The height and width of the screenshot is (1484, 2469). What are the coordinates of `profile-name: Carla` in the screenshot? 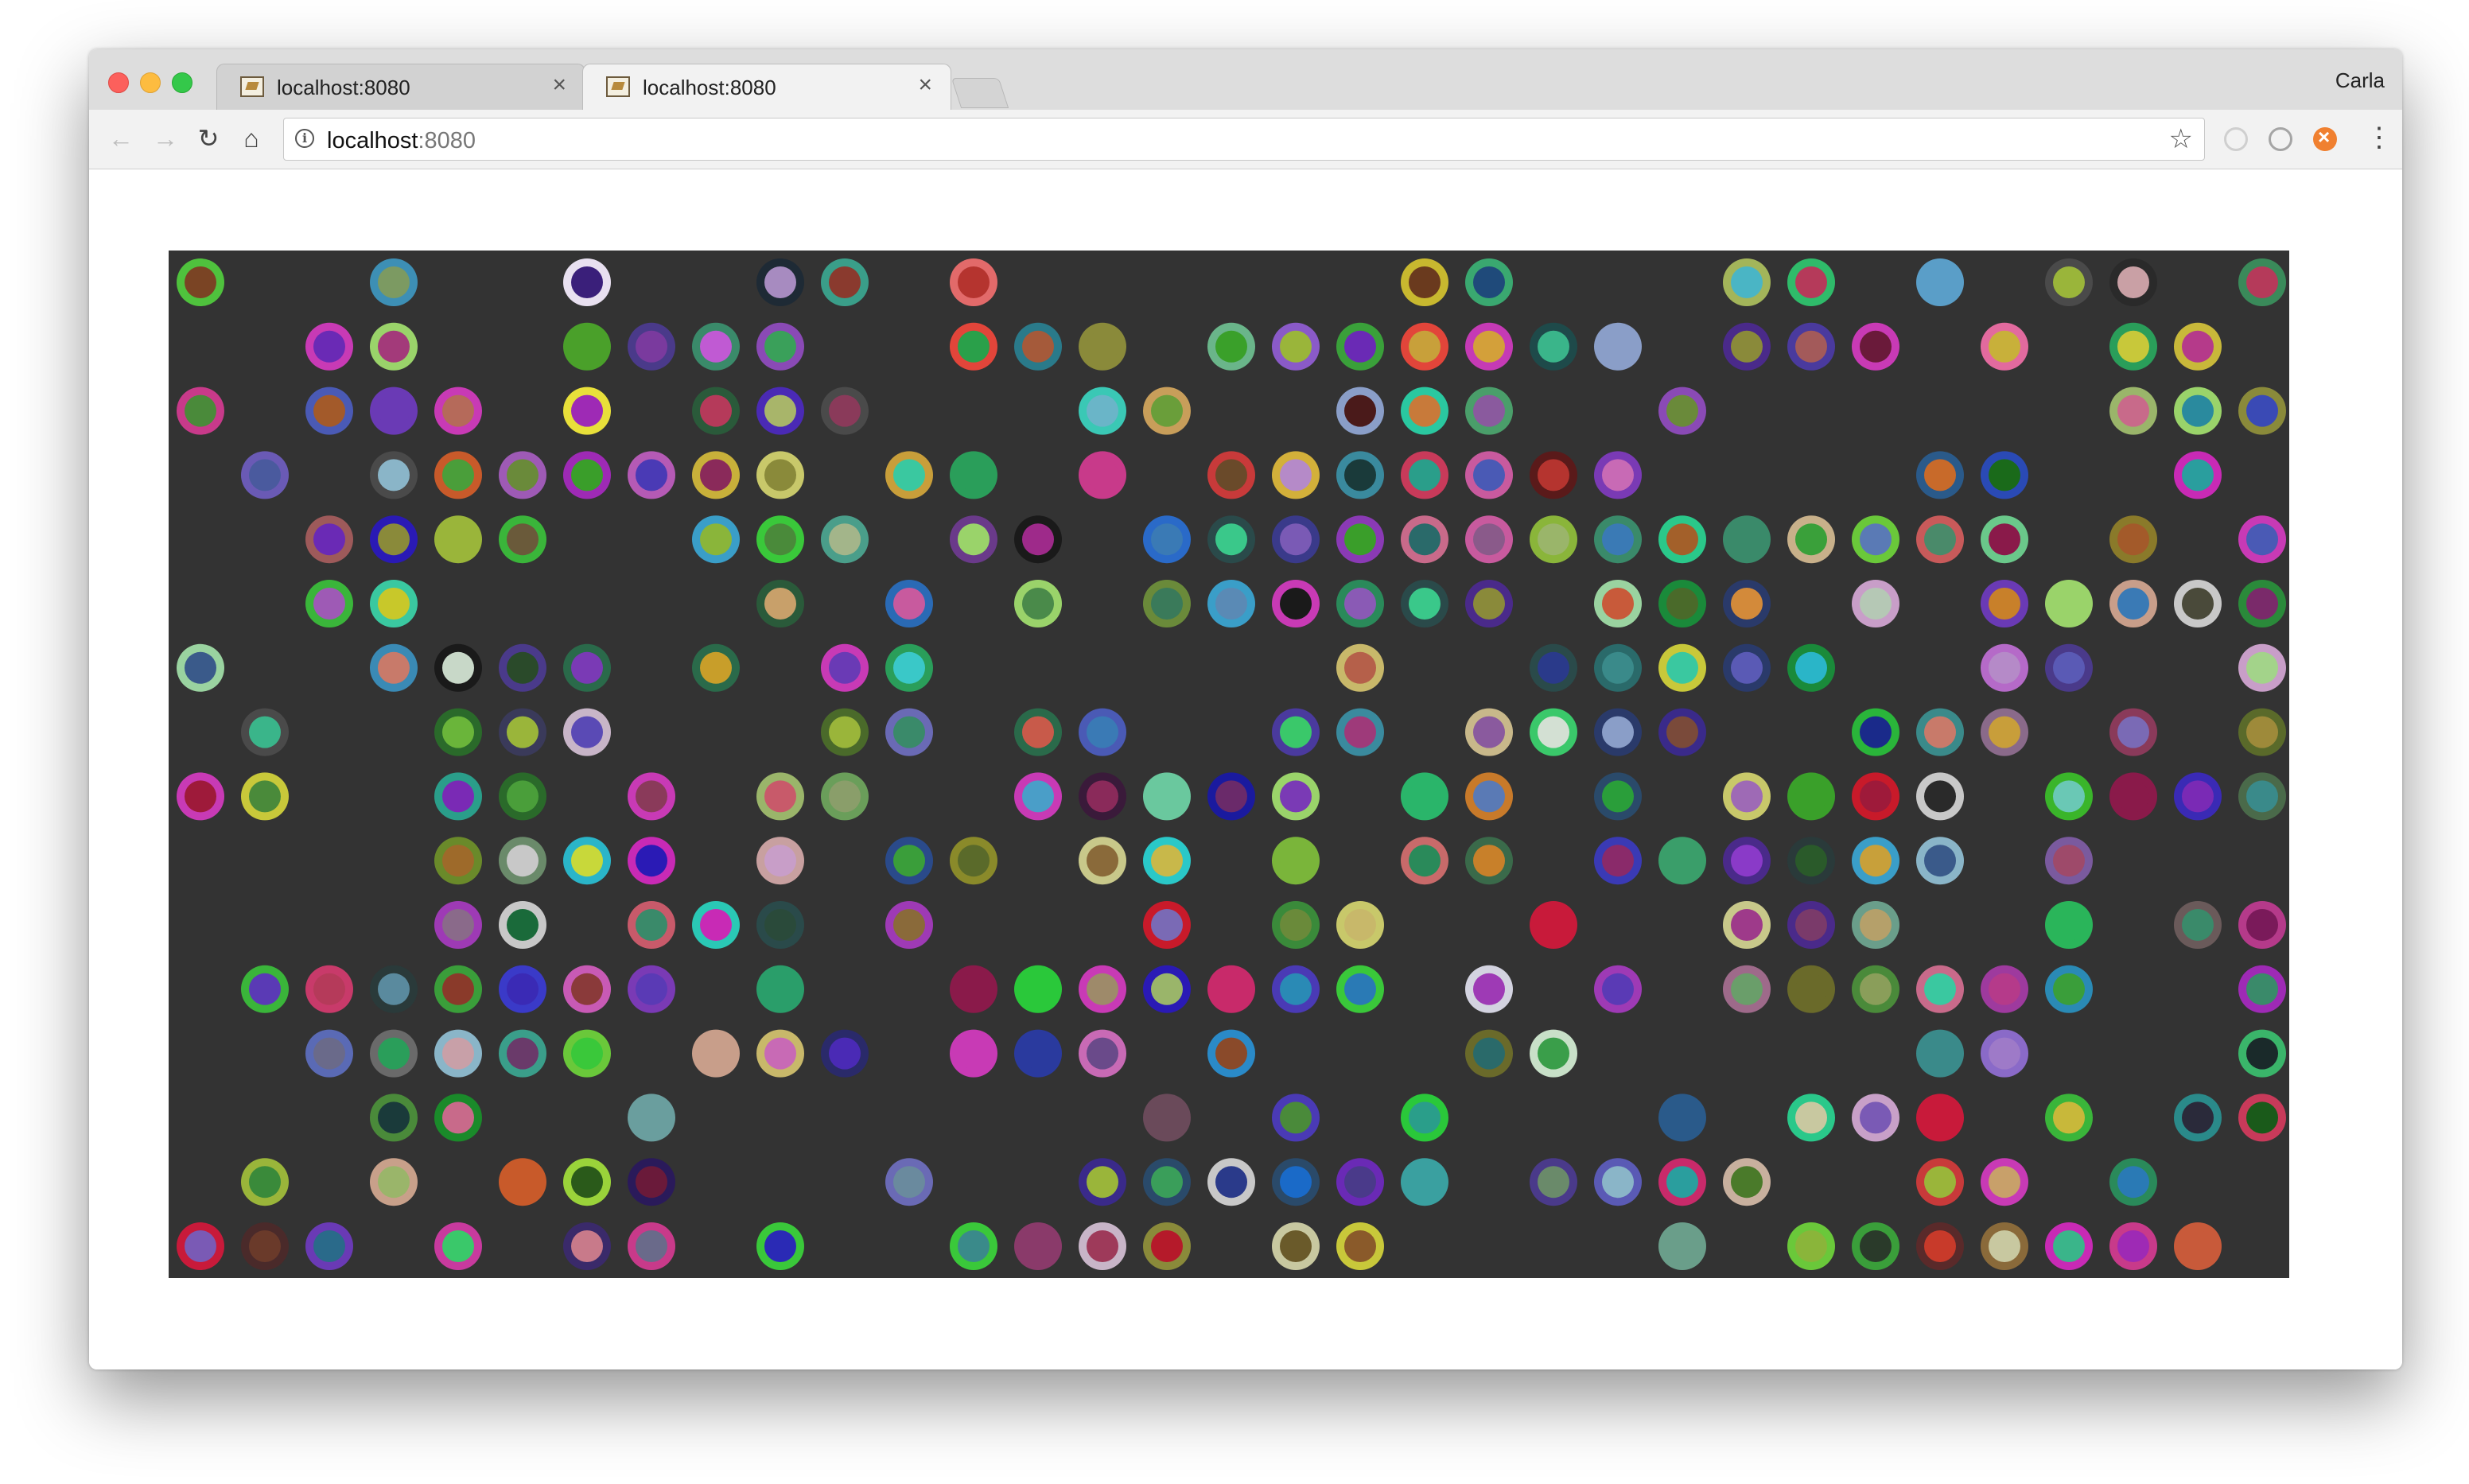 It's located at (2360, 80).